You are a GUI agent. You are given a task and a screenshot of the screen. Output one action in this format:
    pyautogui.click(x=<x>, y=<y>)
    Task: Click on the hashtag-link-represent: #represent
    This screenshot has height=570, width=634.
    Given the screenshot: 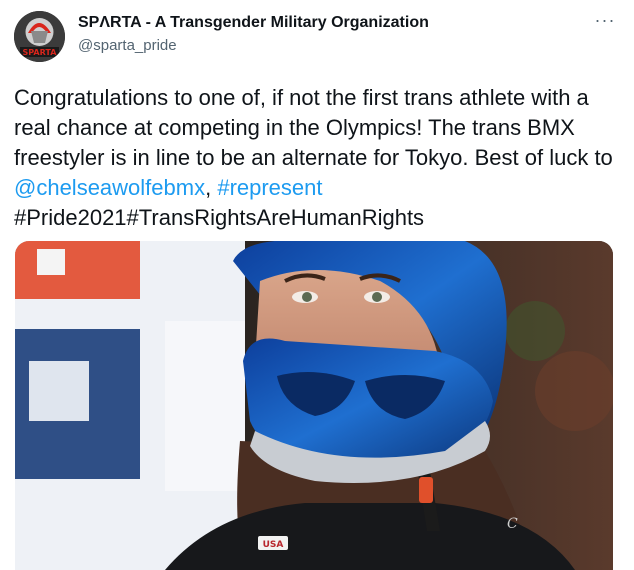 What is the action you would take?
    pyautogui.click(x=269, y=187)
    